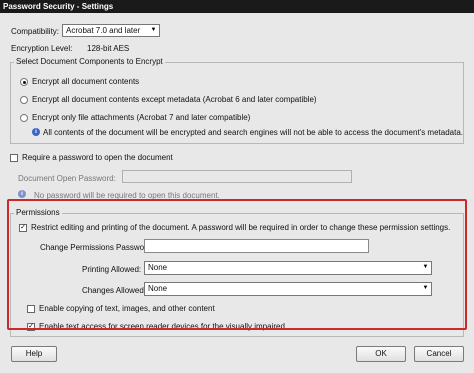  What do you see at coordinates (439, 354) in the screenshot?
I see `cancel-button: Cancel` at bounding box center [439, 354].